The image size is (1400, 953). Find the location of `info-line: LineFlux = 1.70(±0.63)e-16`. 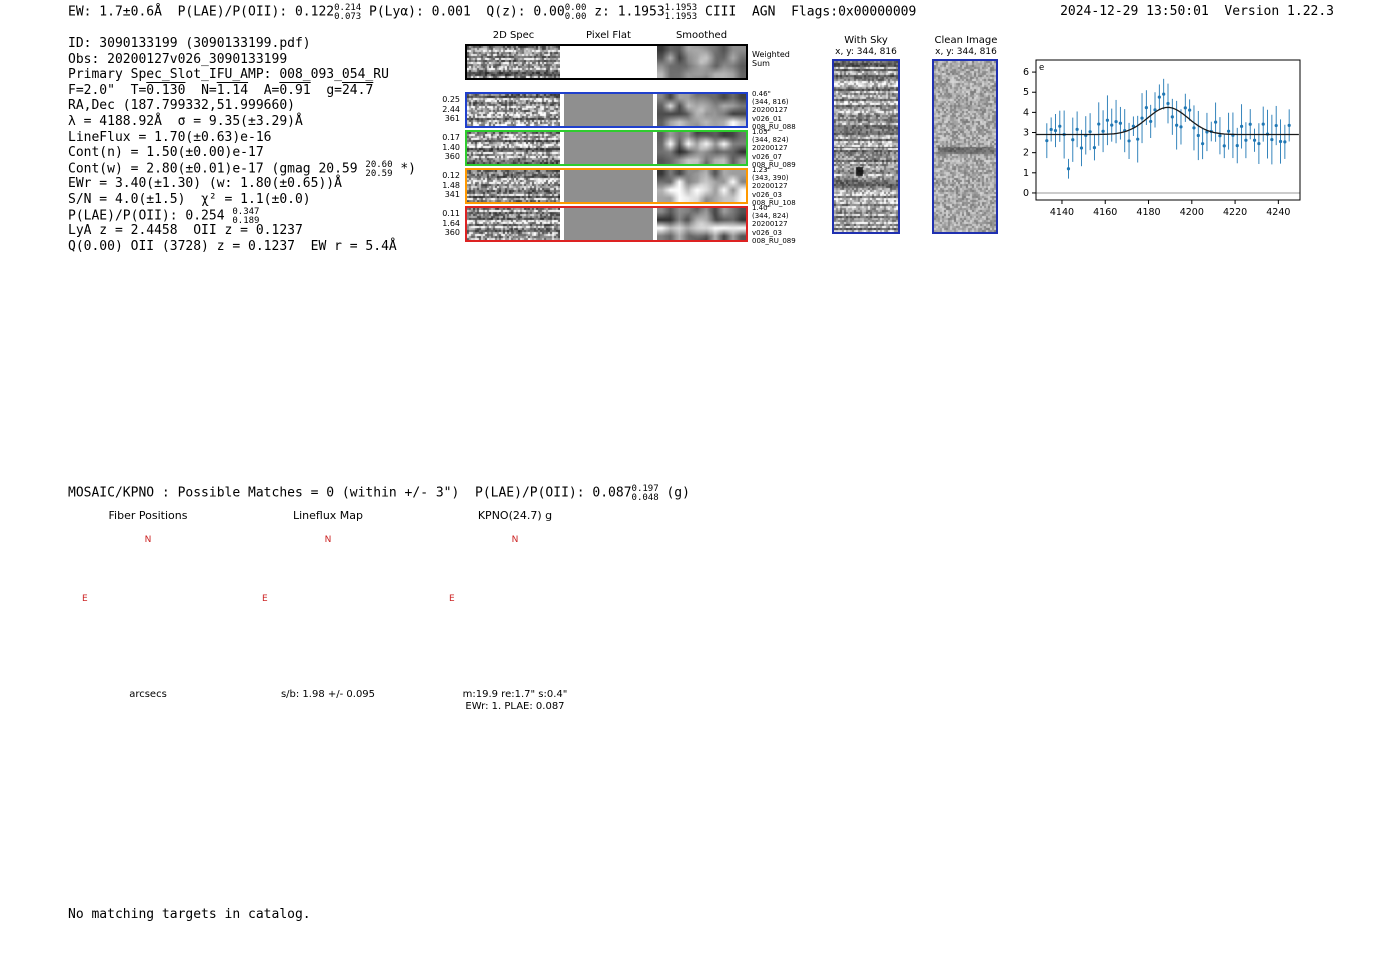

info-line: LineFlux = 1.70(±0.63)e-16 is located at coordinates (170, 137).